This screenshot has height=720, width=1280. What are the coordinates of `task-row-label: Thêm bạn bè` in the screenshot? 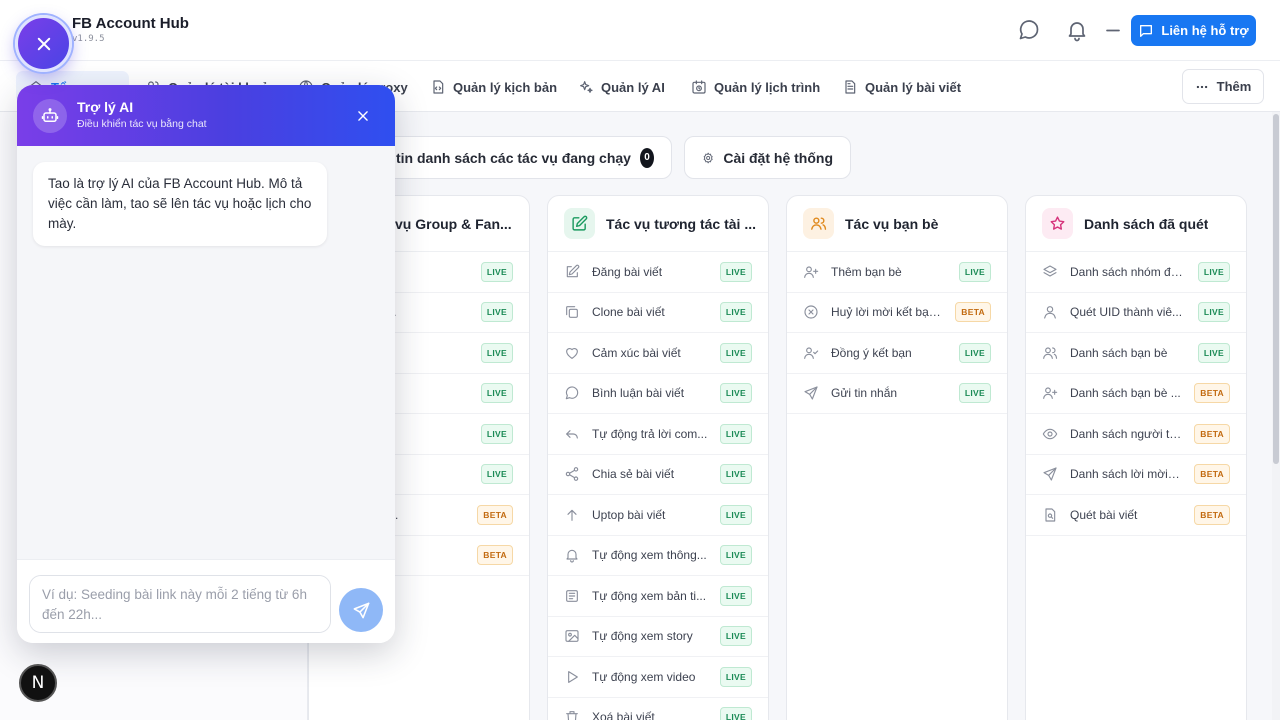 It's located at (866, 271).